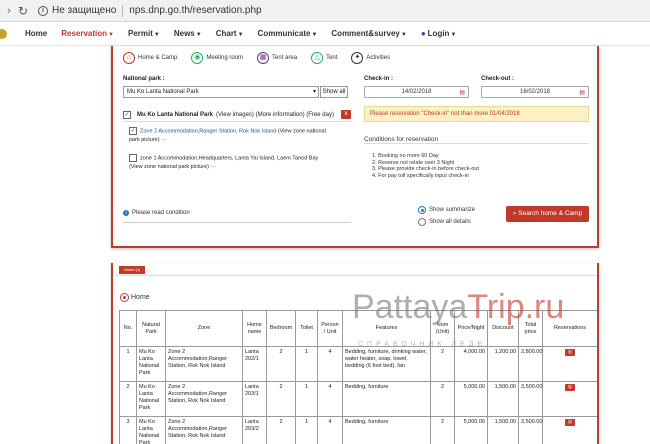 The image size is (650, 444). What do you see at coordinates (370, 58) in the screenshot?
I see `type-activities: ✦ Activities` at bounding box center [370, 58].